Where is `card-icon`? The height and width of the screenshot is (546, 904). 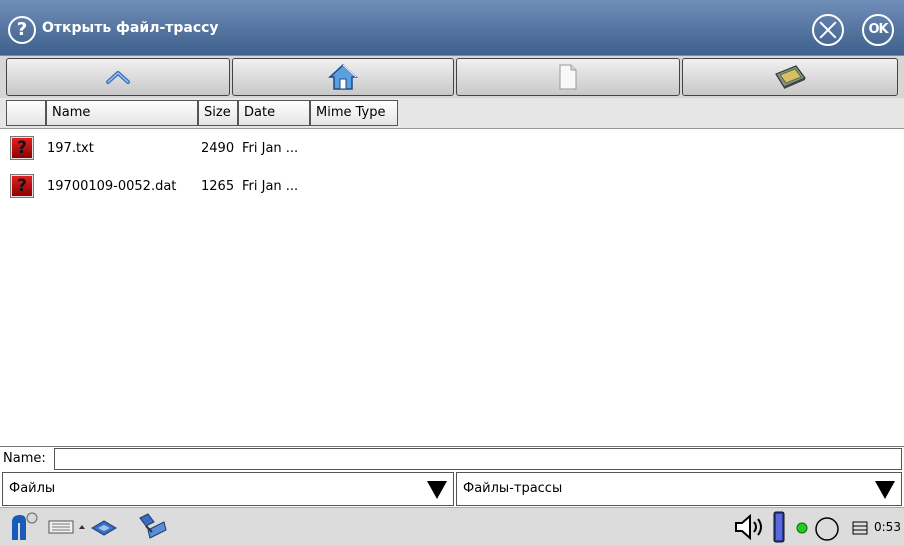
card-icon is located at coordinates (790, 77).